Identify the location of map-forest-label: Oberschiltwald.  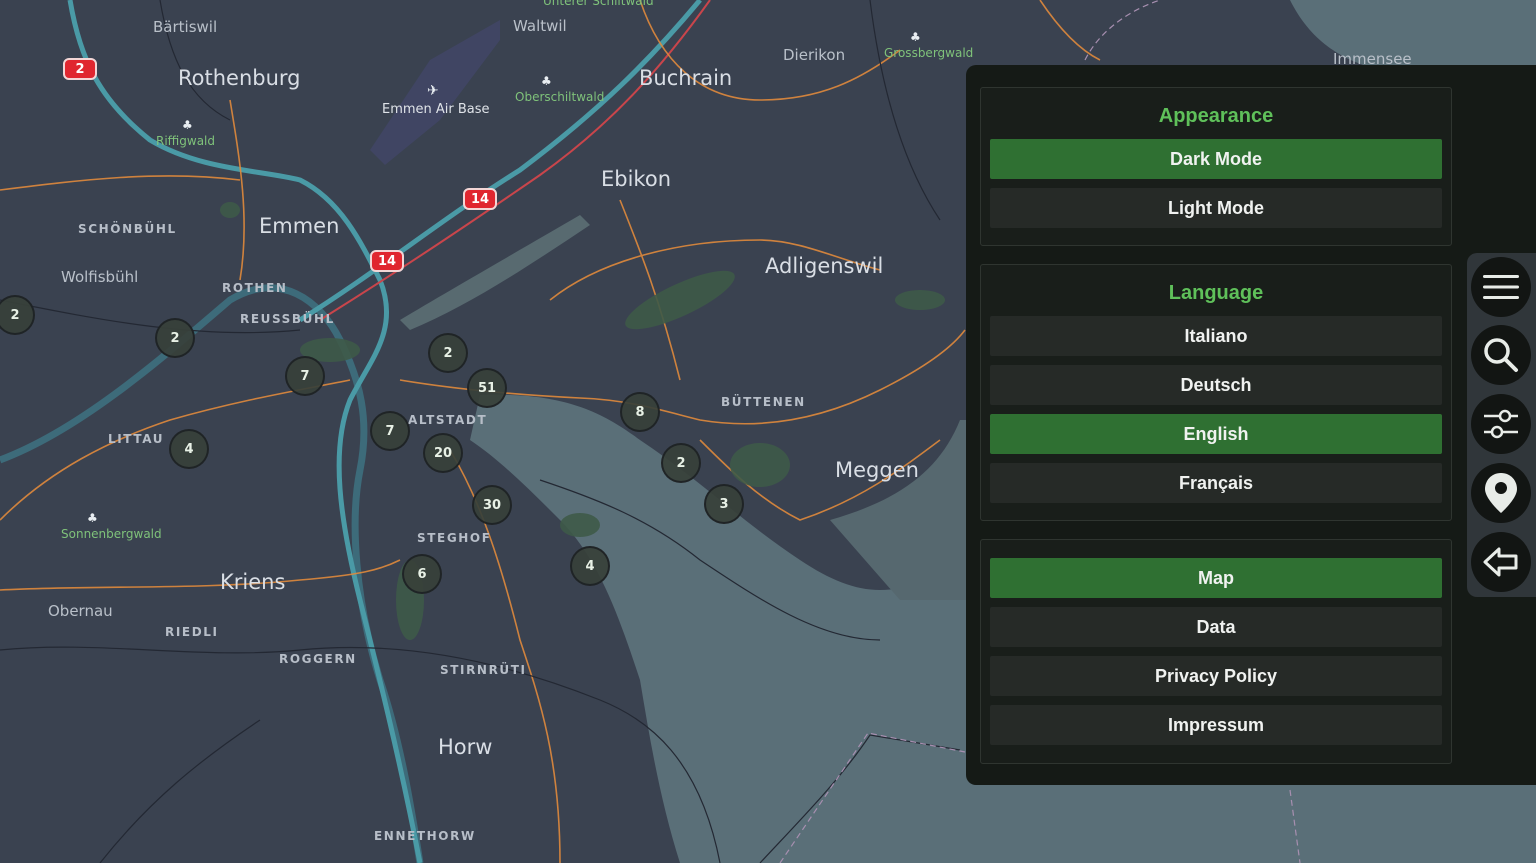
(560, 97).